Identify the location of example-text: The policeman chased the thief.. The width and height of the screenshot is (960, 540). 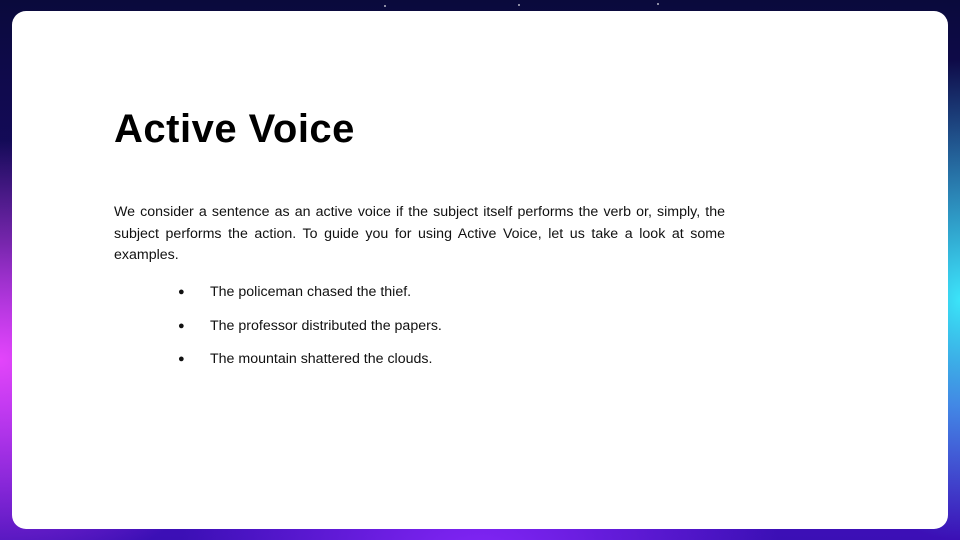
(311, 292).